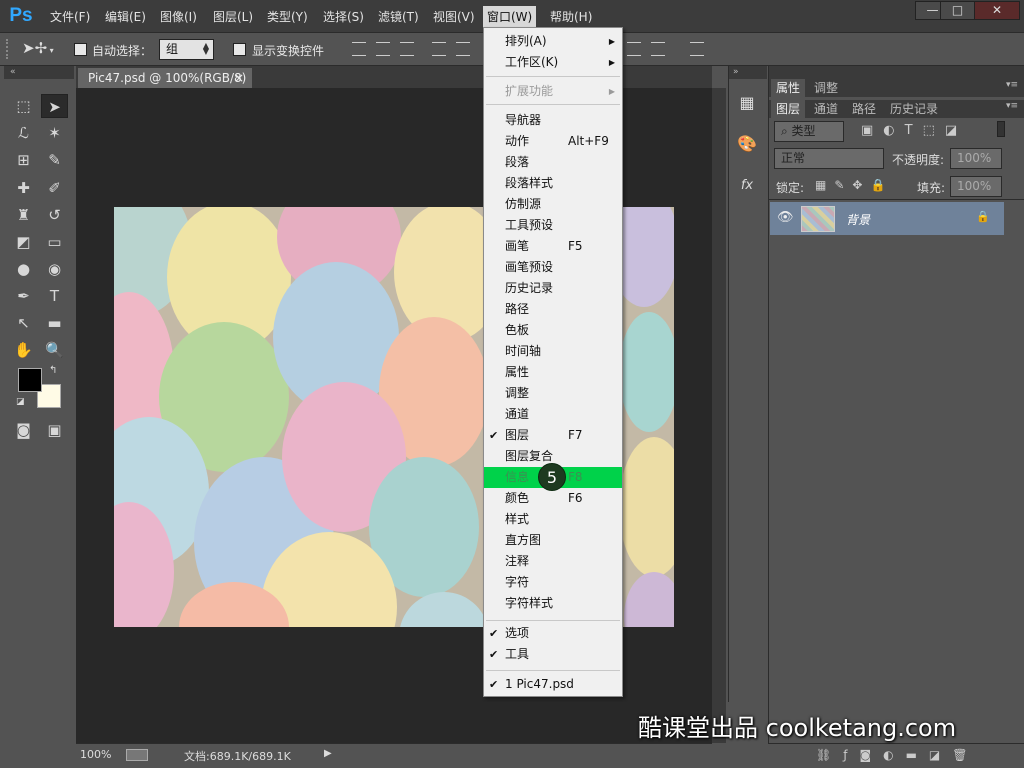 The image size is (1024, 768). Describe the element at coordinates (553, 519) in the screenshot. I see `window-menu-item: 样式` at that location.